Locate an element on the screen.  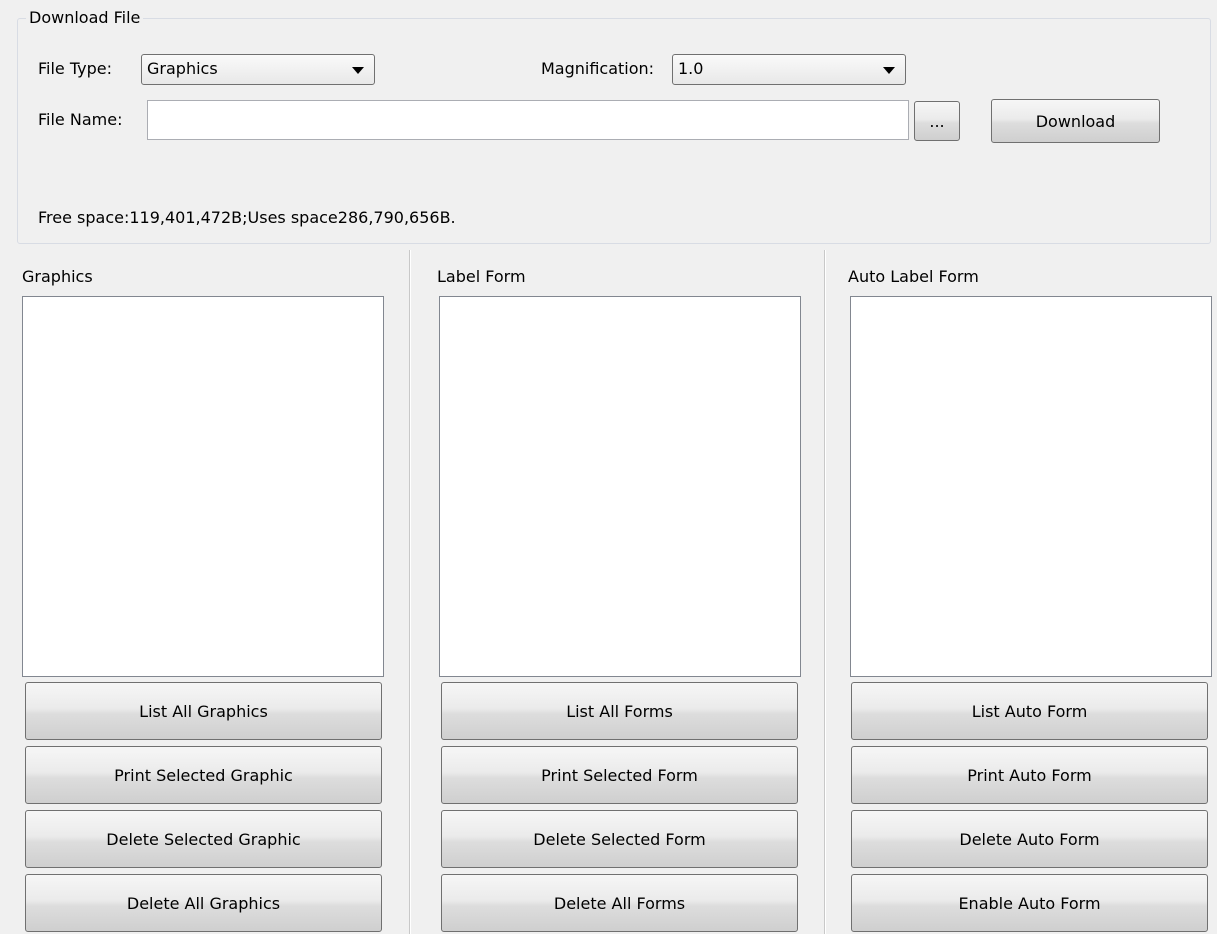
delete-selected-form-button: Delete Selected Form is located at coordinates (619, 839).